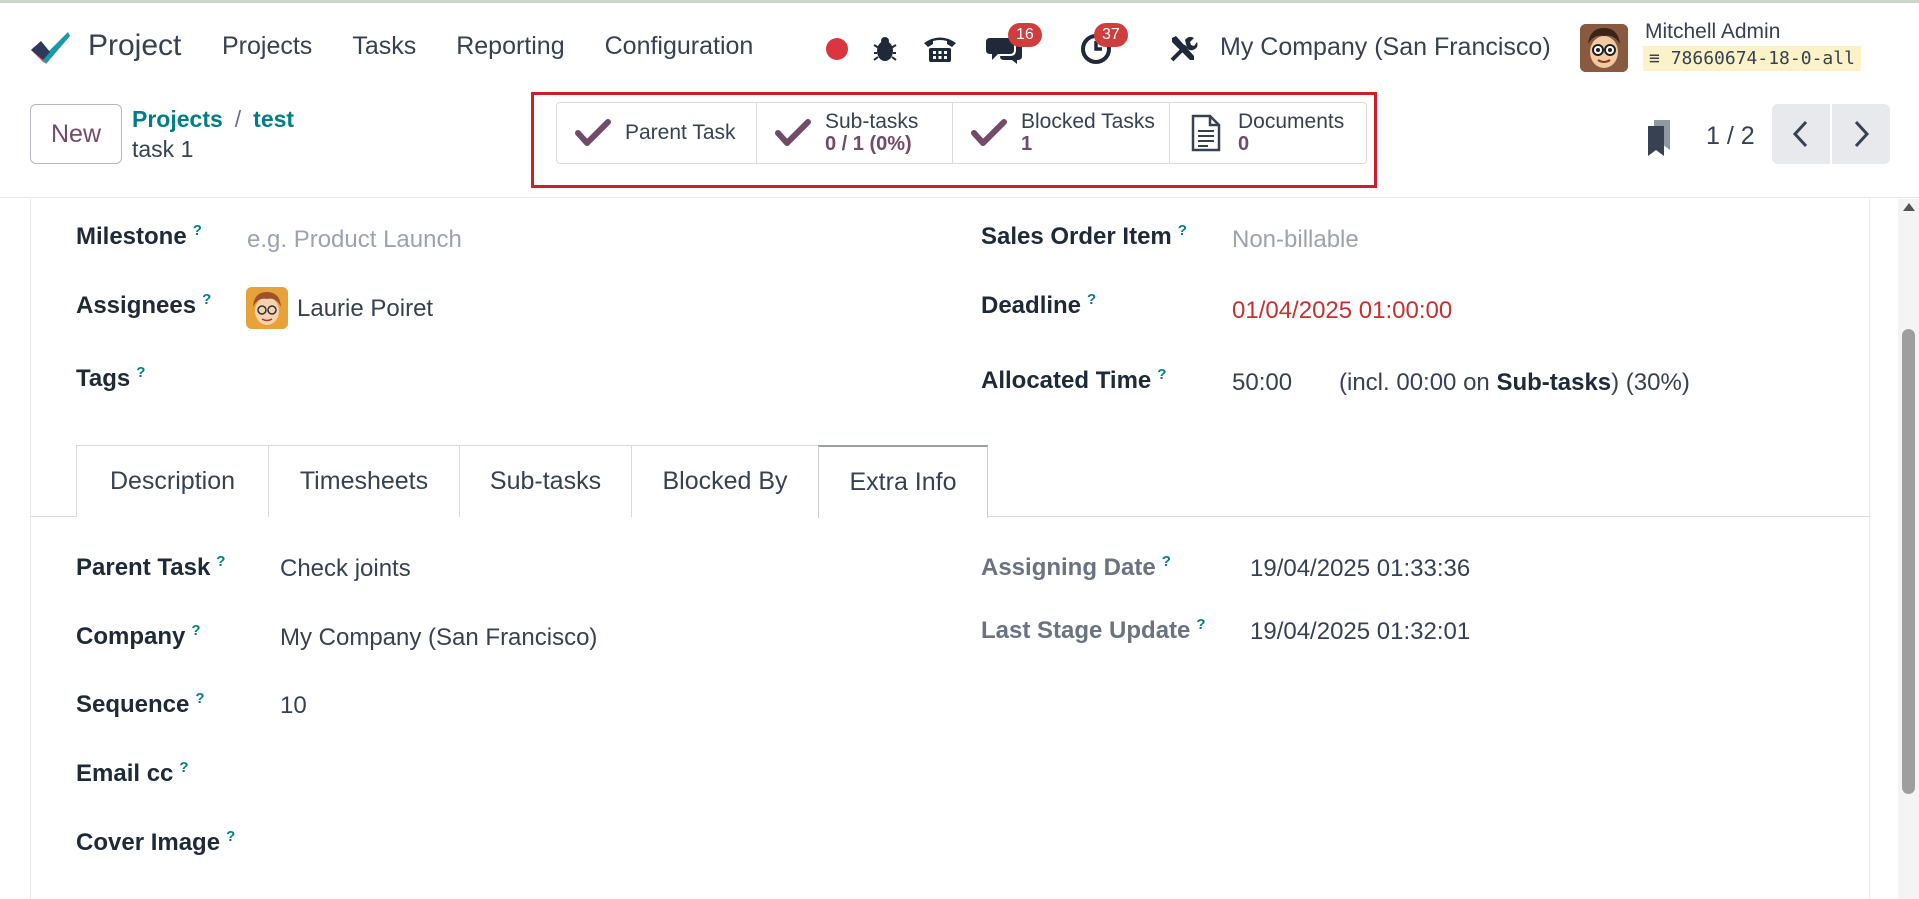 Image resolution: width=1919 pixels, height=899 pixels. I want to click on phone-icon, so click(940, 49).